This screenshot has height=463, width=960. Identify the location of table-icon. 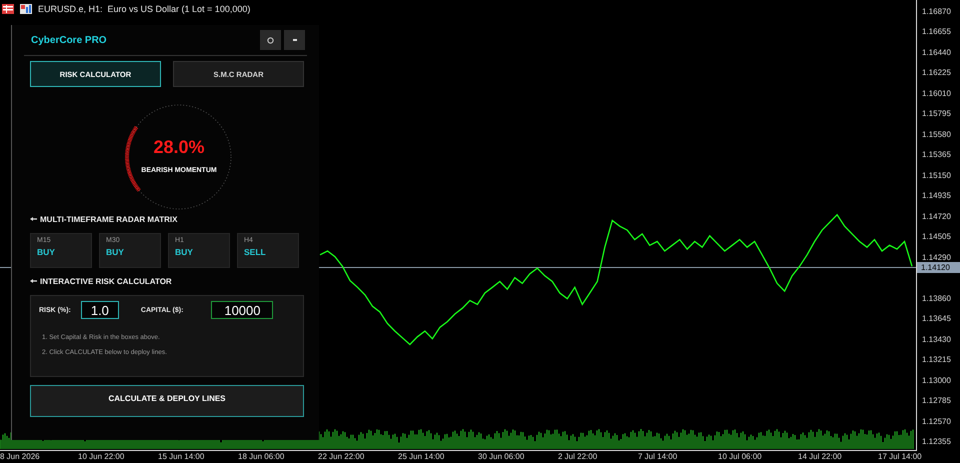
(8, 9).